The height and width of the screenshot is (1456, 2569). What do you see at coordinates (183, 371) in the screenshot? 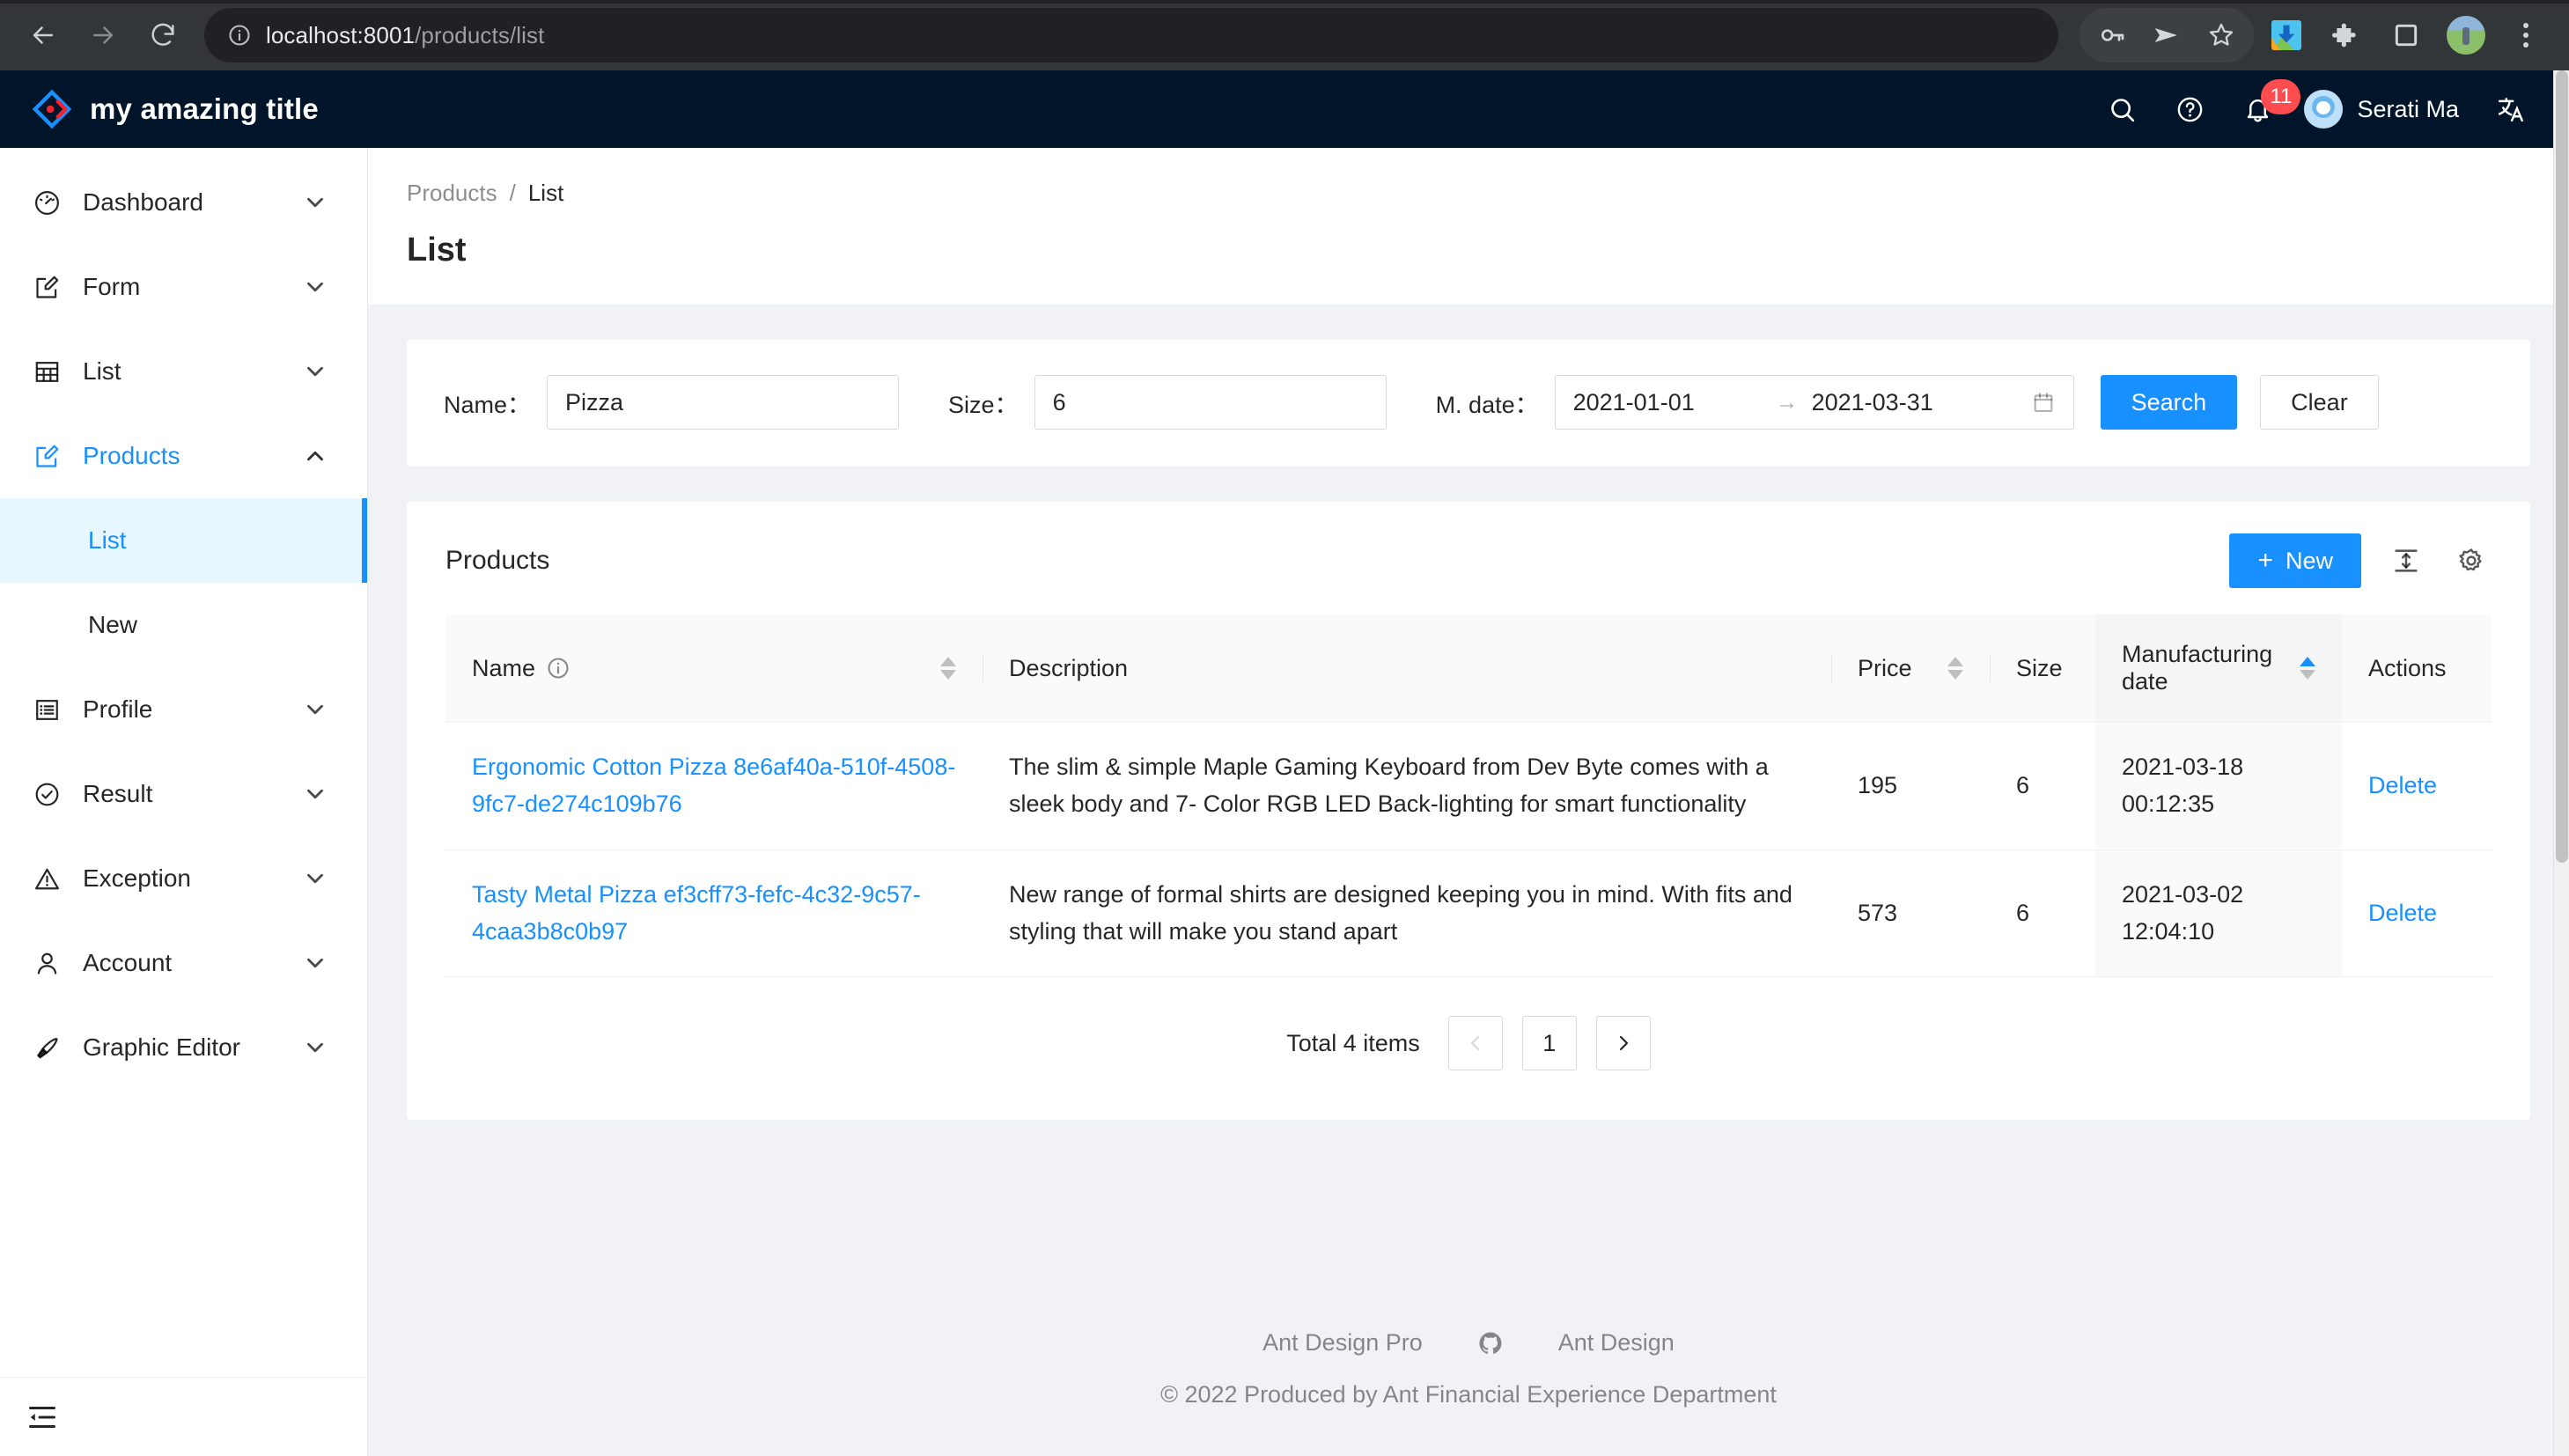
I see `sidebar-item-list: List` at bounding box center [183, 371].